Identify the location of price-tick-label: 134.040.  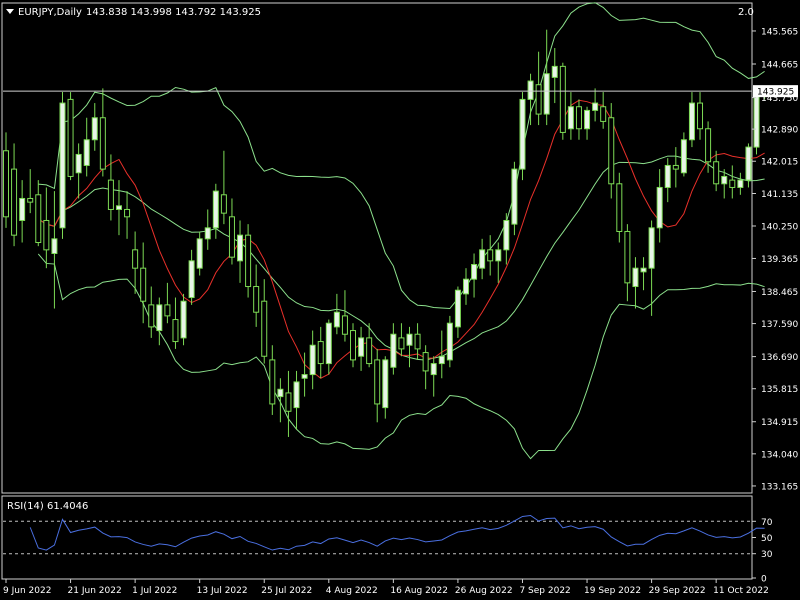
(779, 455).